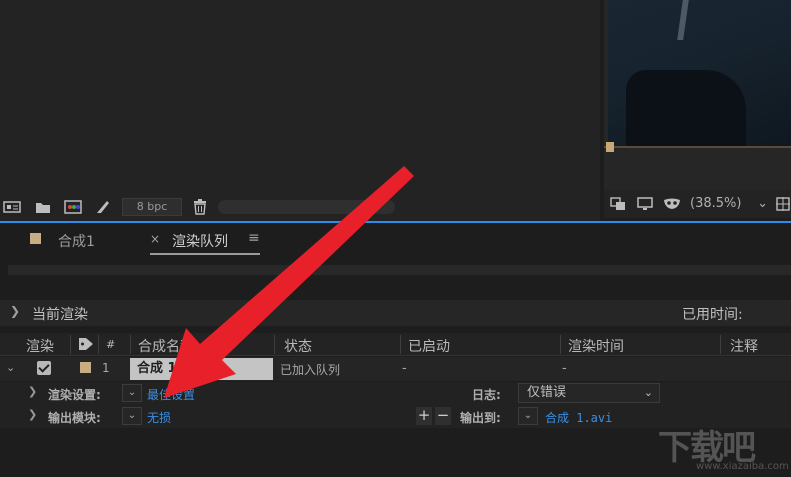 The image size is (791, 477). I want to click on item-comp-name: 合成 1, so click(201, 369).